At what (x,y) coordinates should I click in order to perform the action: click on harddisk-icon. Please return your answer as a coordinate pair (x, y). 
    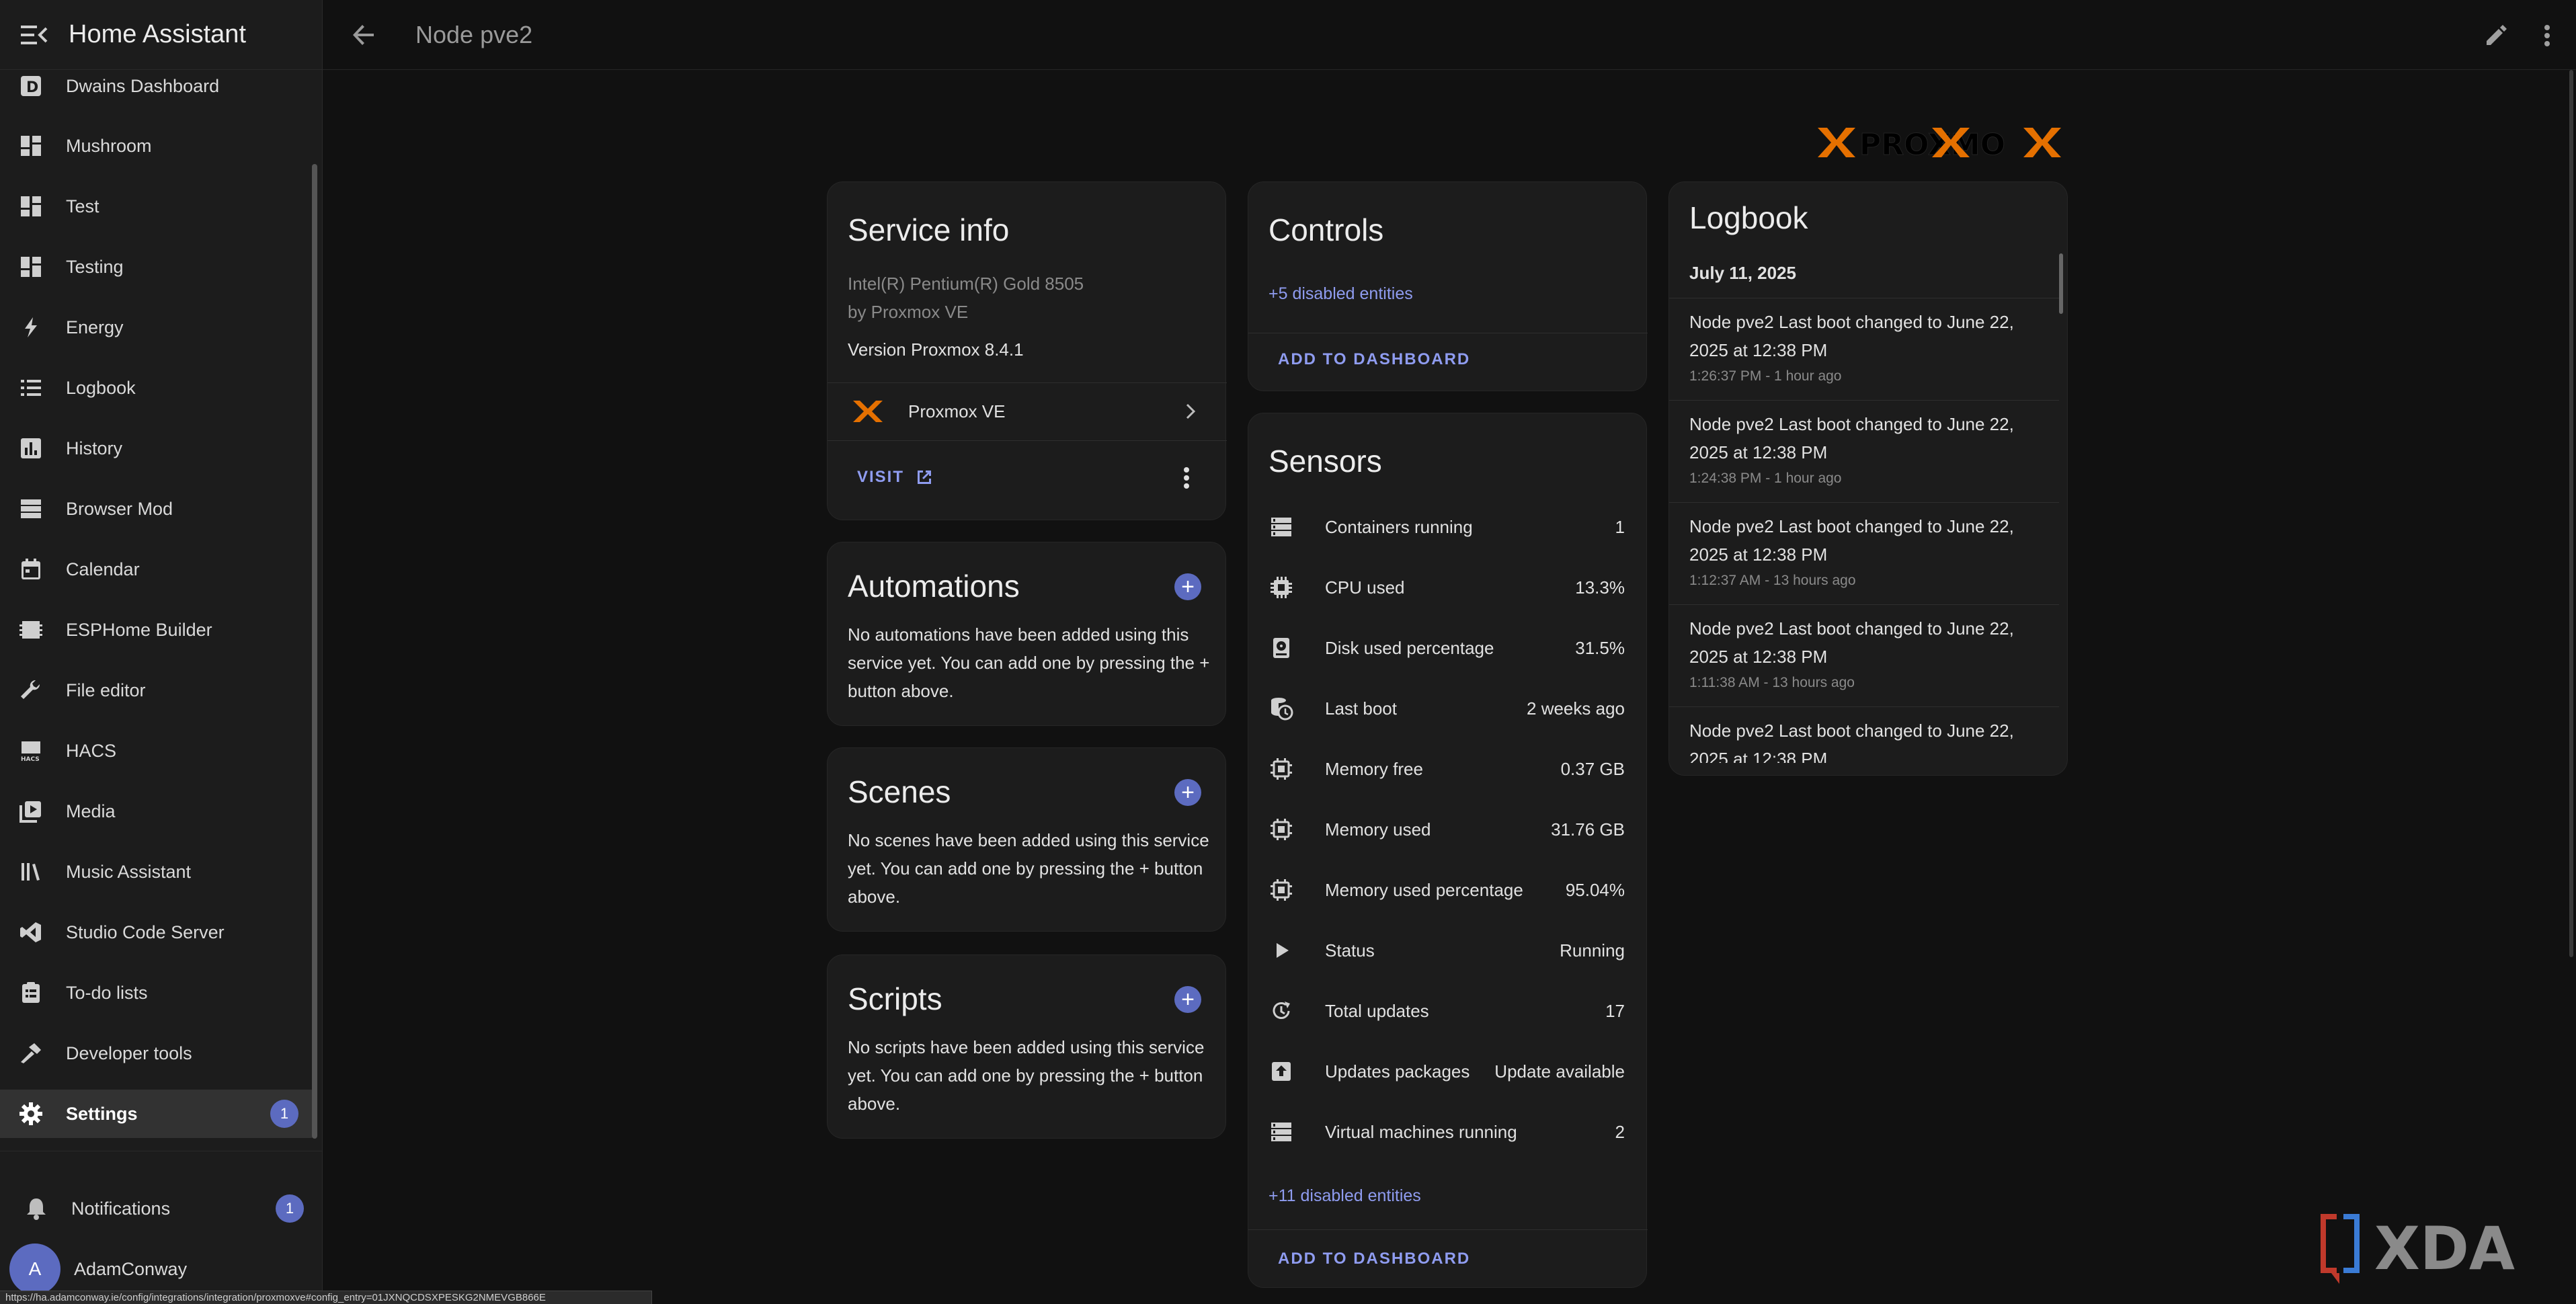
    Looking at the image, I should click on (1281, 648).